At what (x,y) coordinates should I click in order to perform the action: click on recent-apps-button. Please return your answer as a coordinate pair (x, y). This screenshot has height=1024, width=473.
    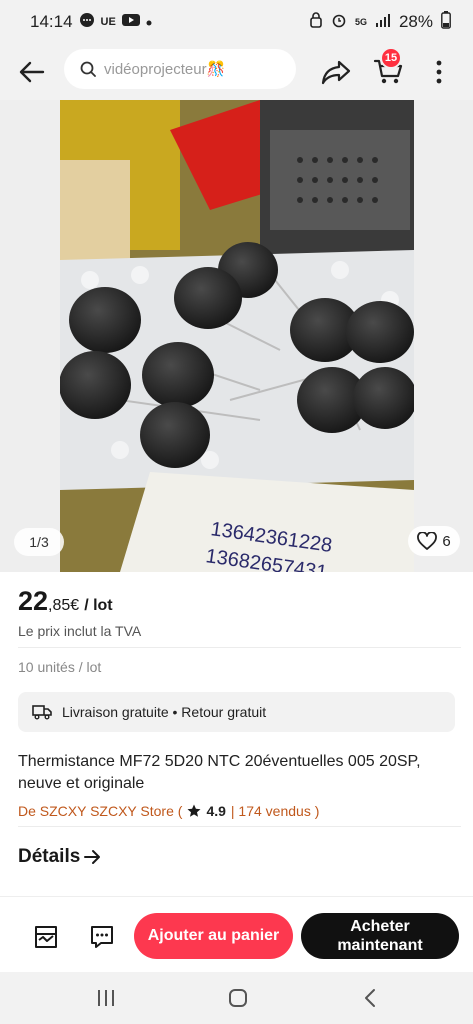
    Looking at the image, I should click on (106, 998).